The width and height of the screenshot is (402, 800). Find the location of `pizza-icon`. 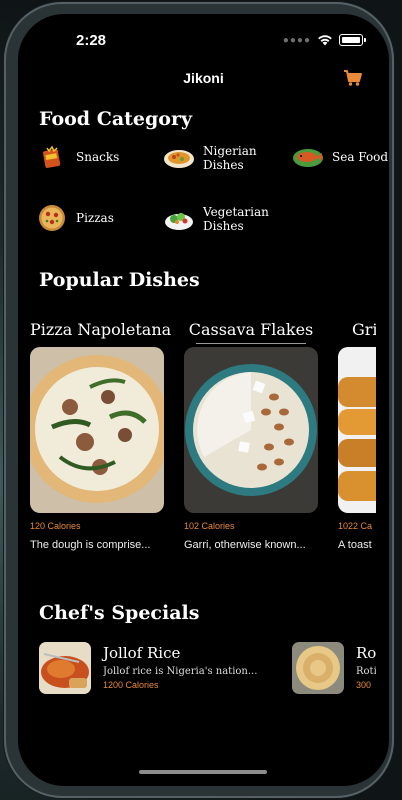

pizza-icon is located at coordinates (52, 218).